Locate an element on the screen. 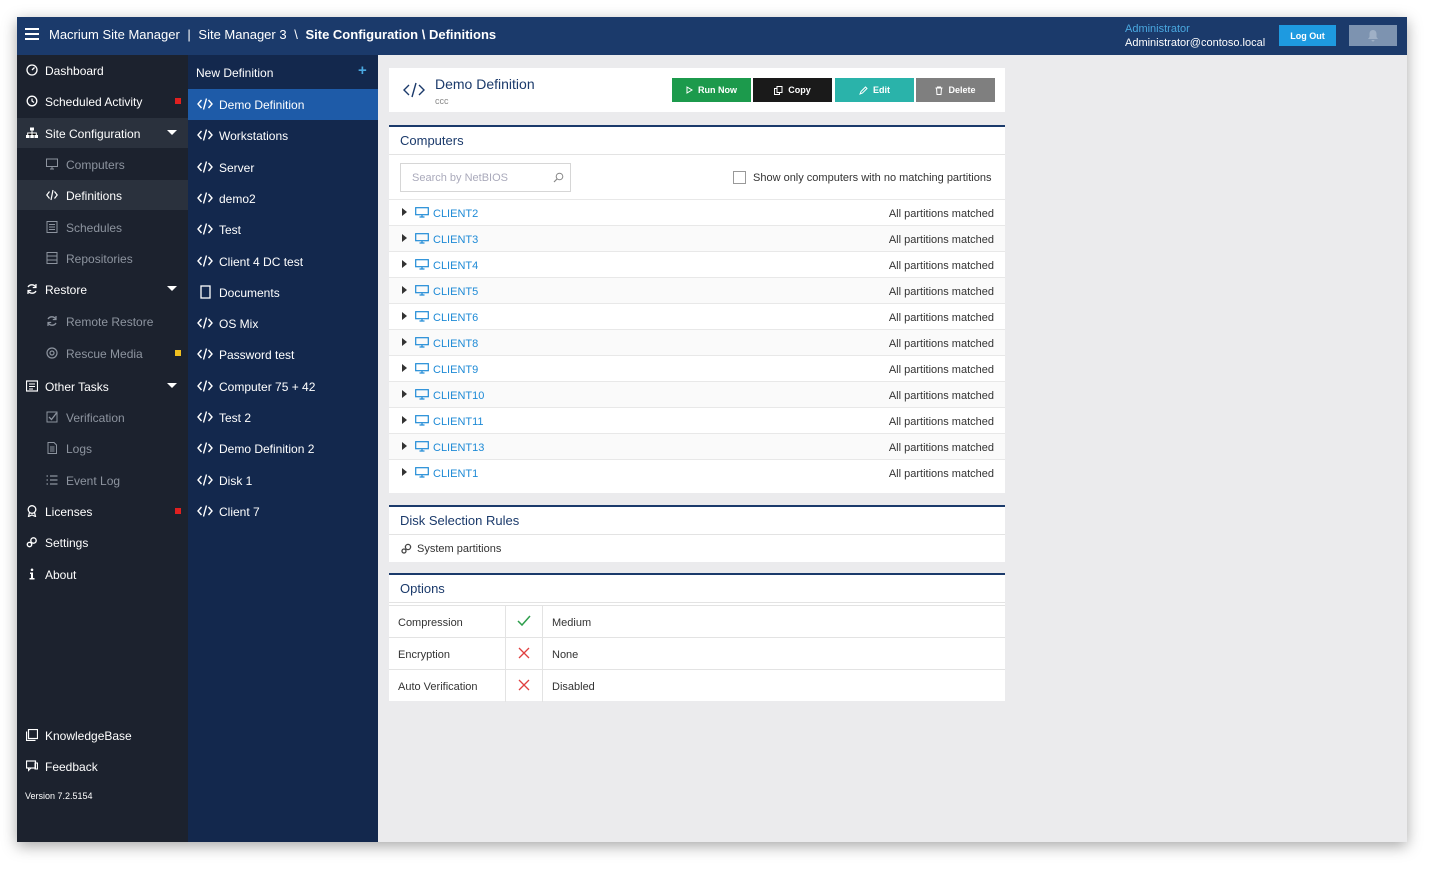 The width and height of the screenshot is (1455, 890). computer-row: CLIENT3 All partitions matched is located at coordinates (697, 238).